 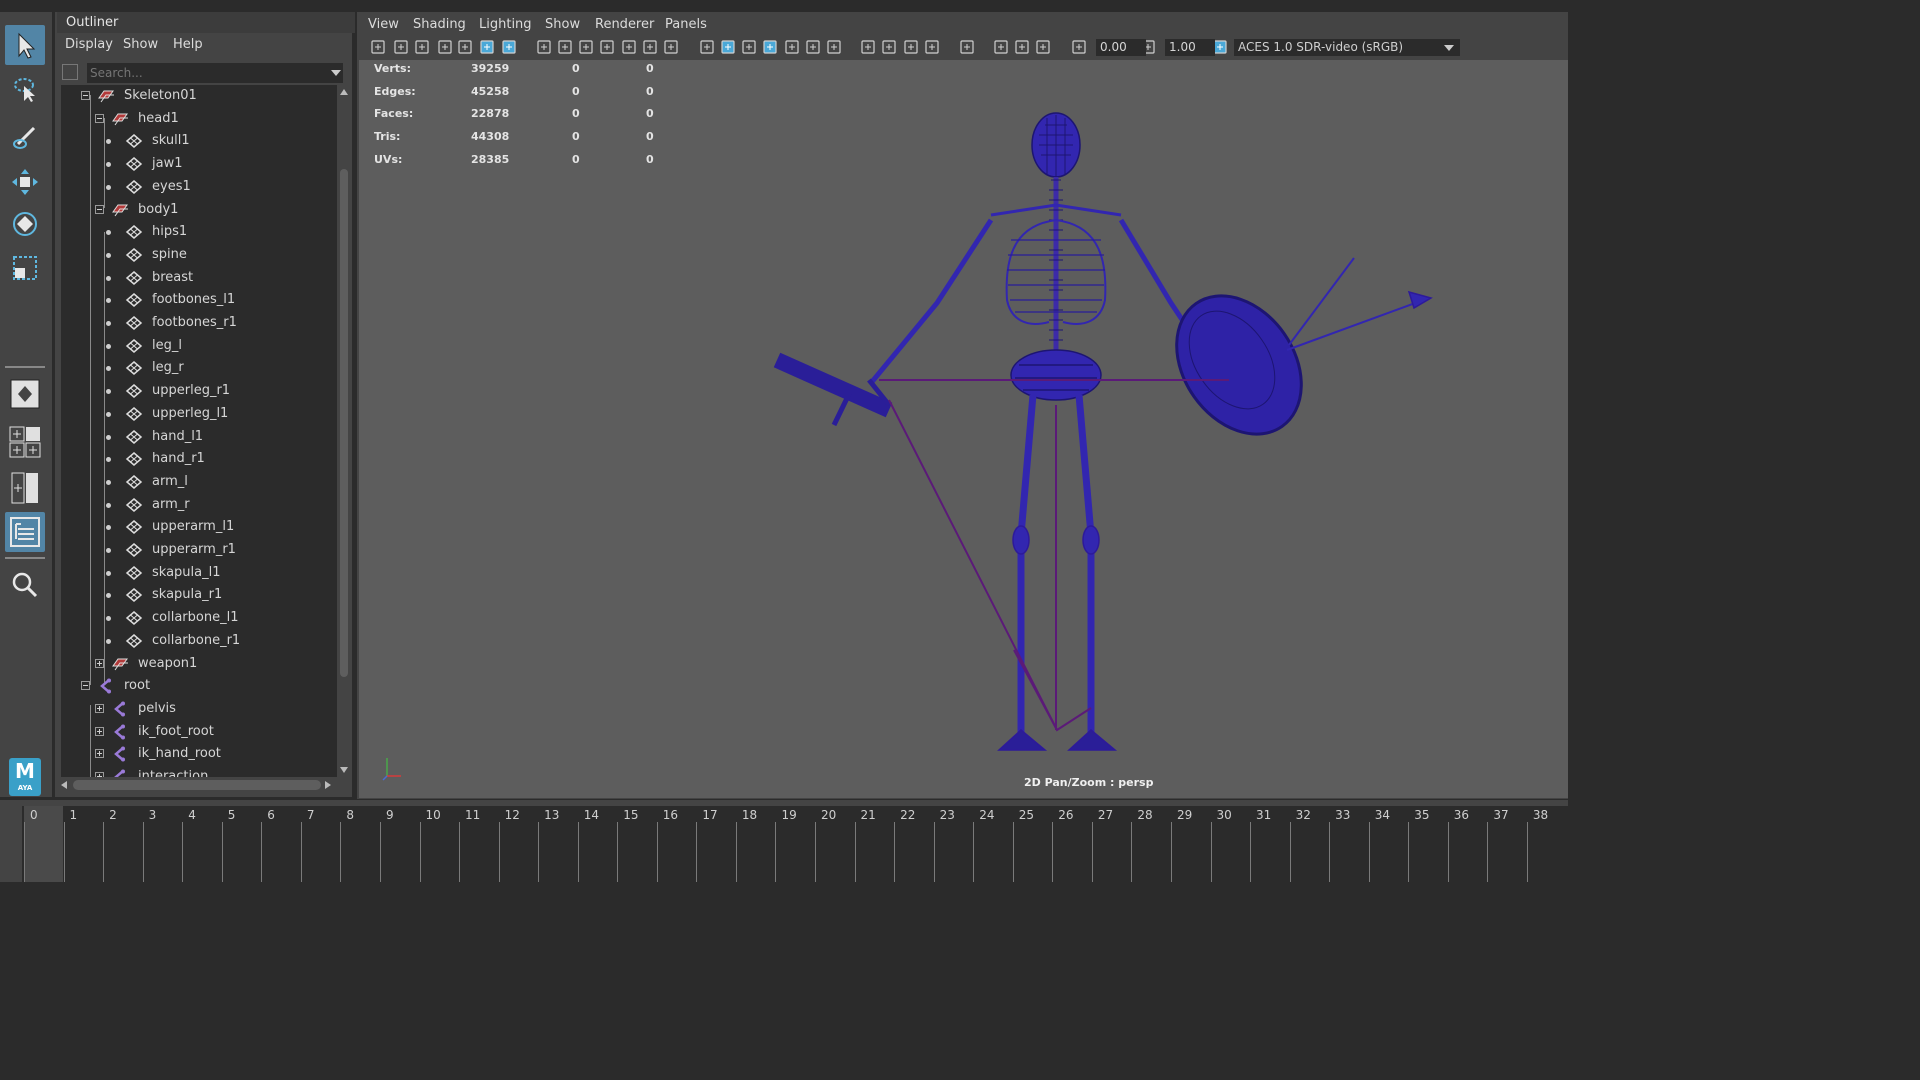 What do you see at coordinates (344, 423) in the screenshot?
I see `vertical-scroll-thumb` at bounding box center [344, 423].